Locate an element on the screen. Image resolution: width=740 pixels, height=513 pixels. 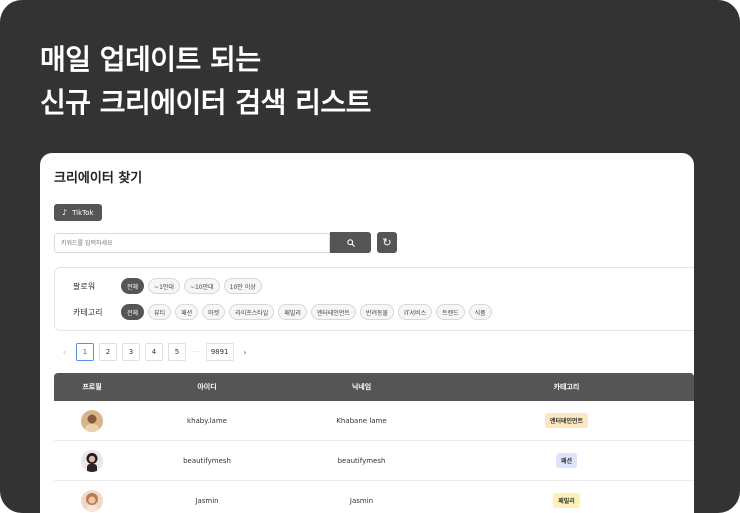
next-page-icon: › is located at coordinates (245, 352).